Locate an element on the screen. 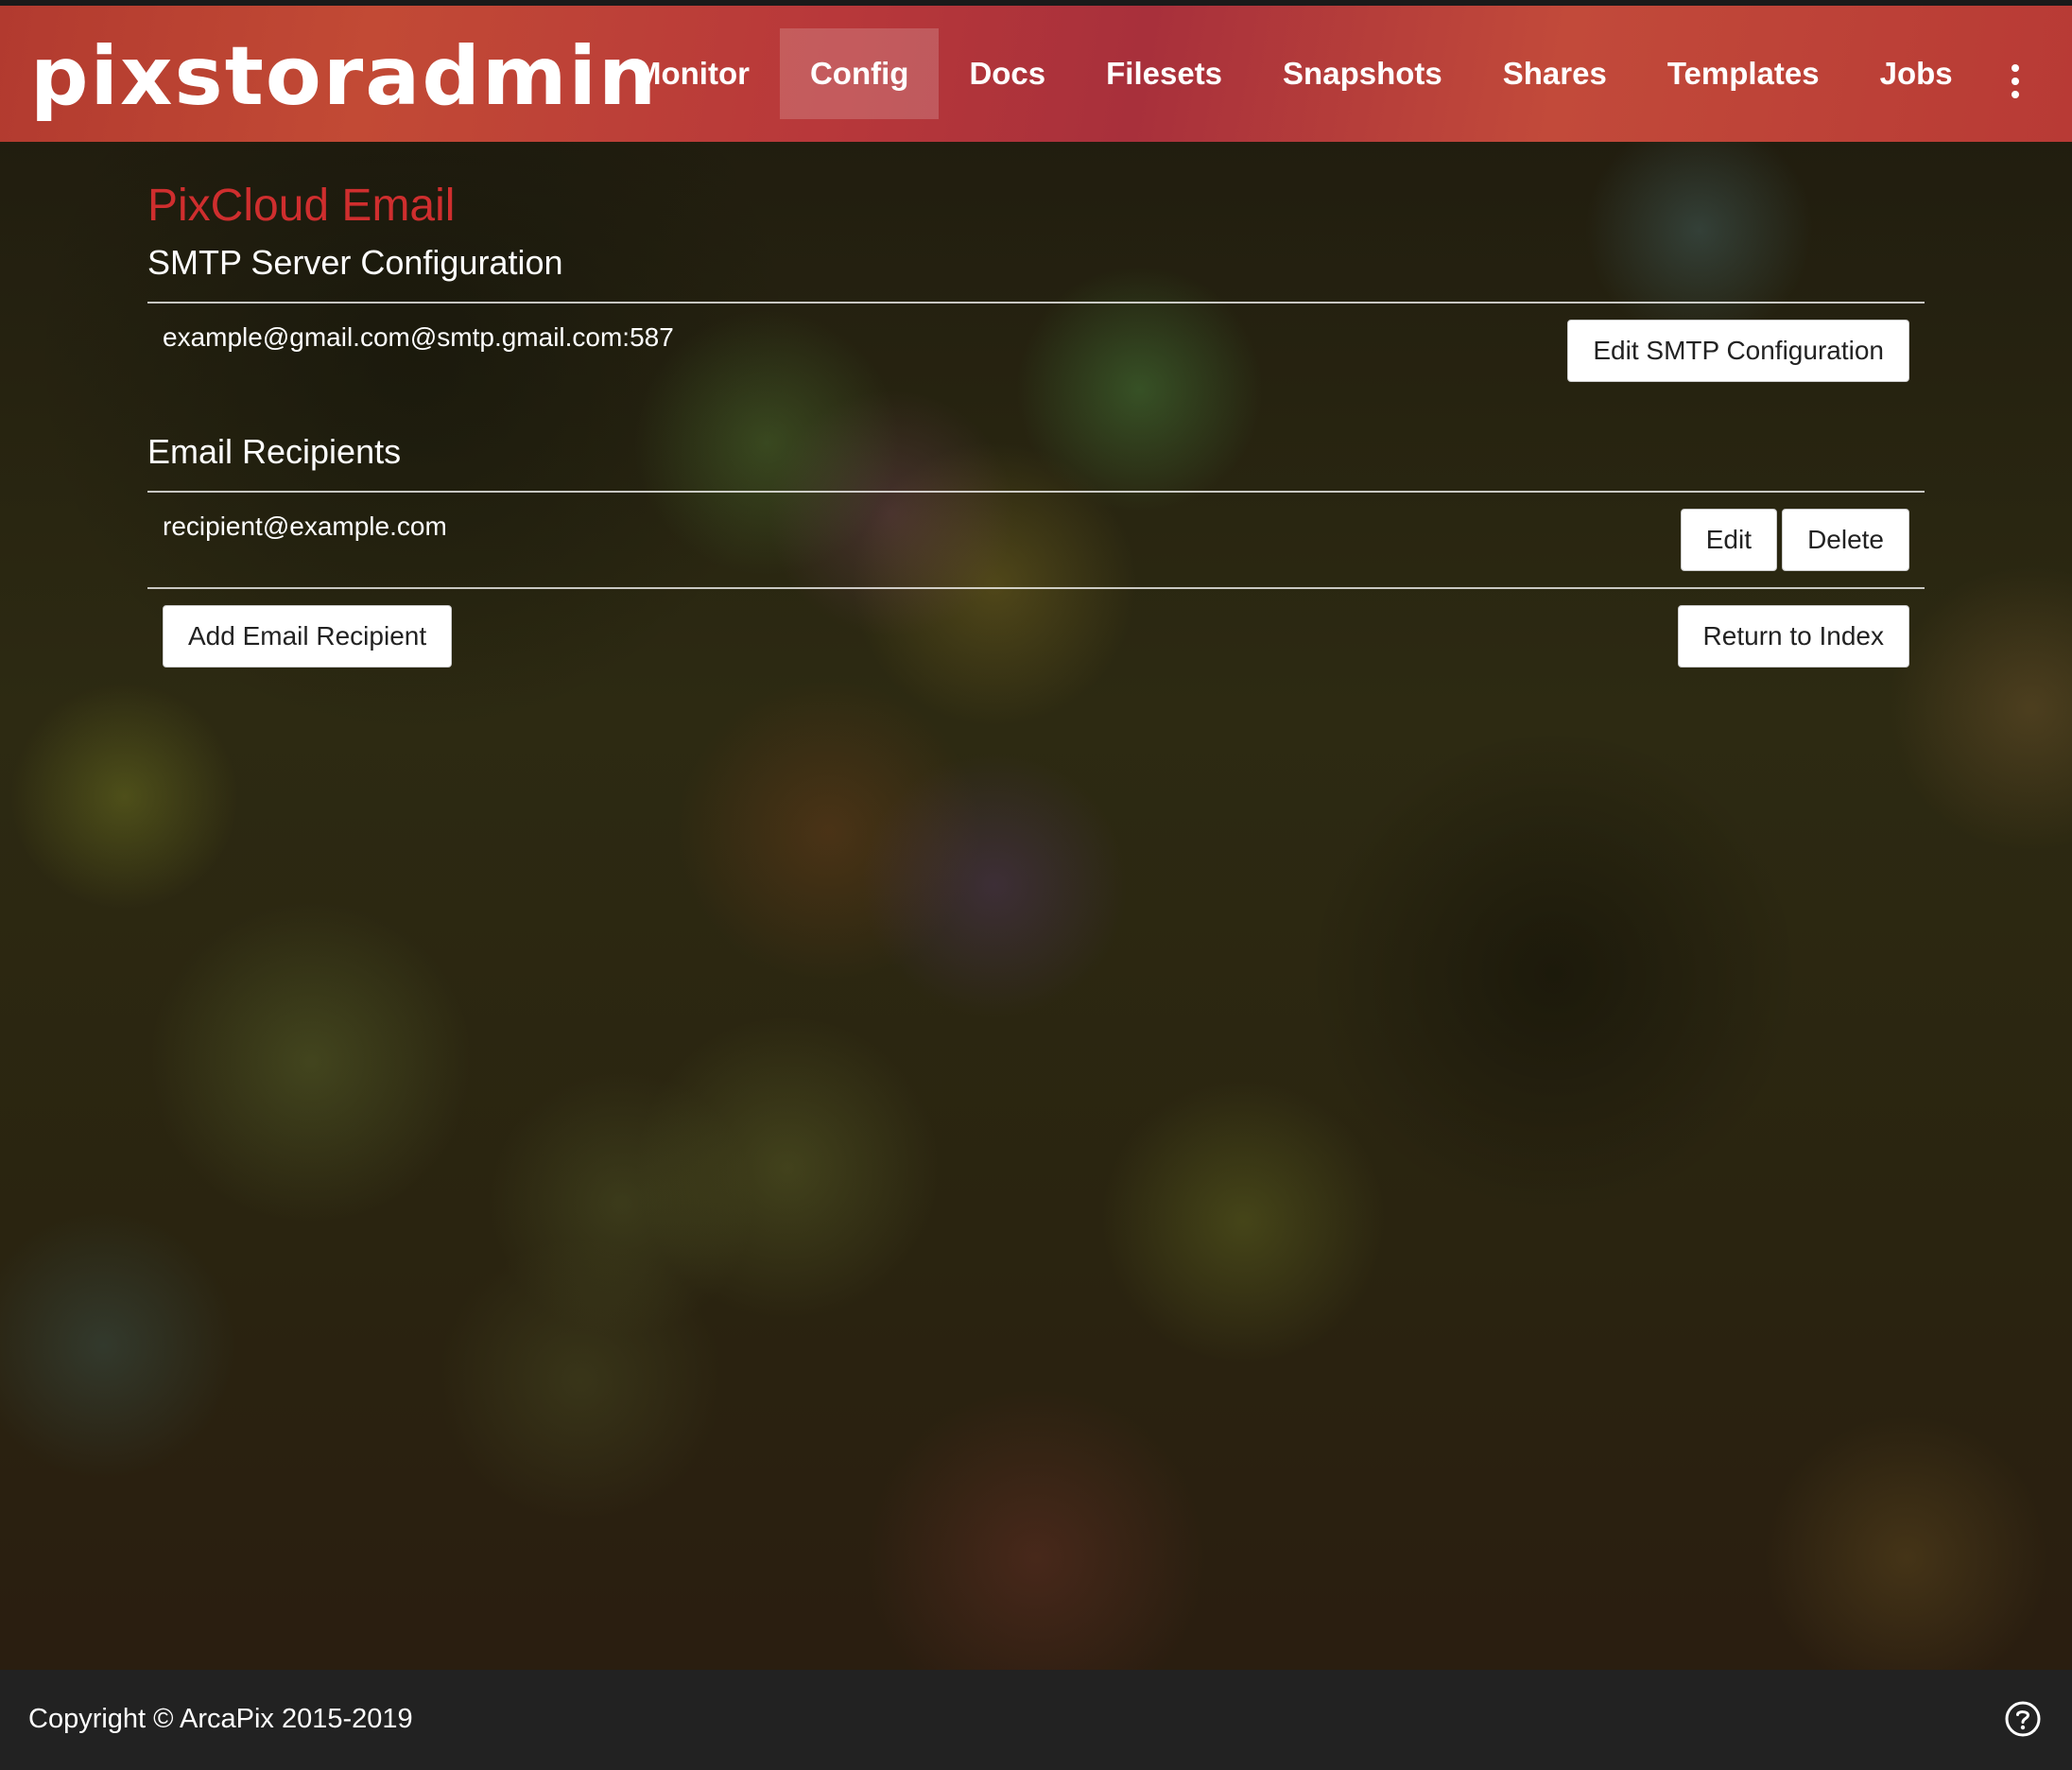 The image size is (2072, 1770). smtp-section-heading: SMTP Server Configuration is located at coordinates (355, 262).